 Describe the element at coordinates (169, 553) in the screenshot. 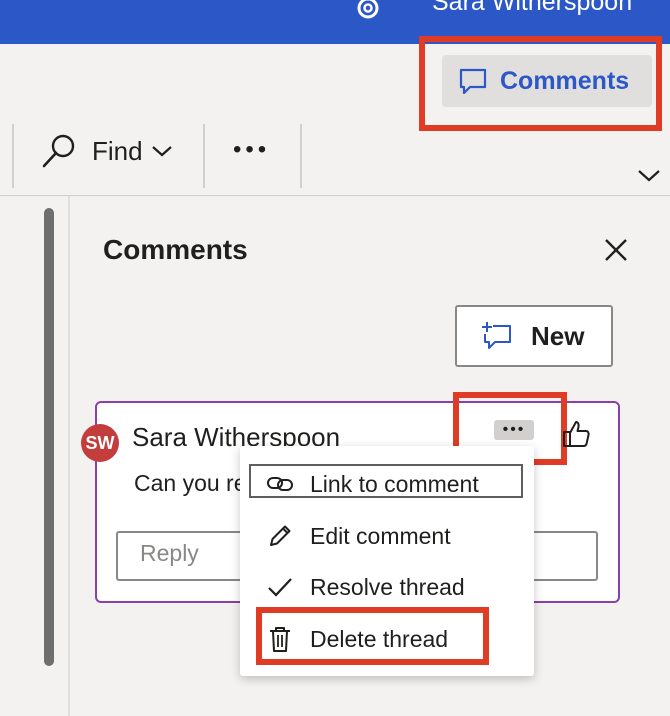

I see `reply-placeholder: Reply` at that location.